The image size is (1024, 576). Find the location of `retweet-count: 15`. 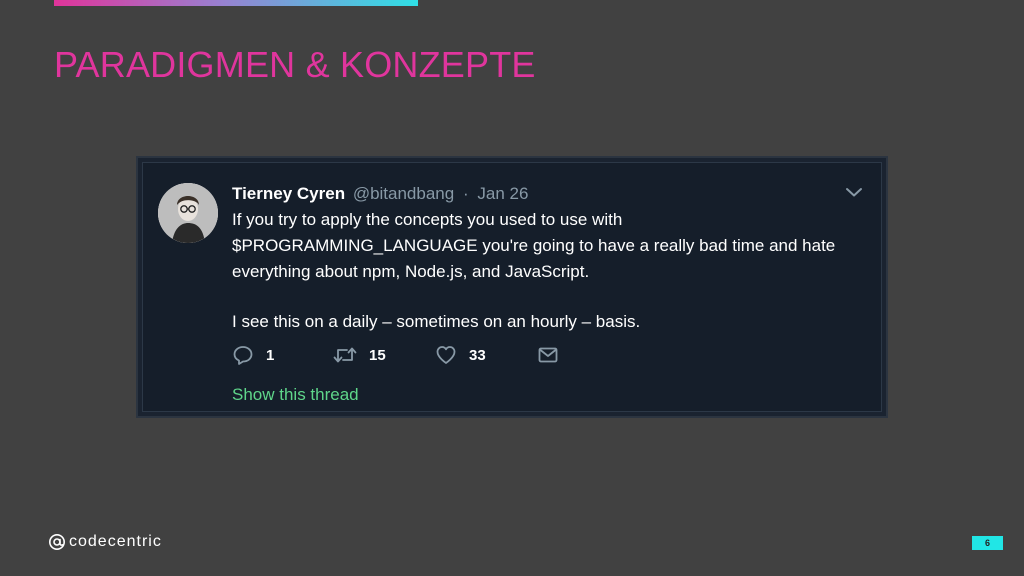

retweet-count: 15 is located at coordinates (377, 355).